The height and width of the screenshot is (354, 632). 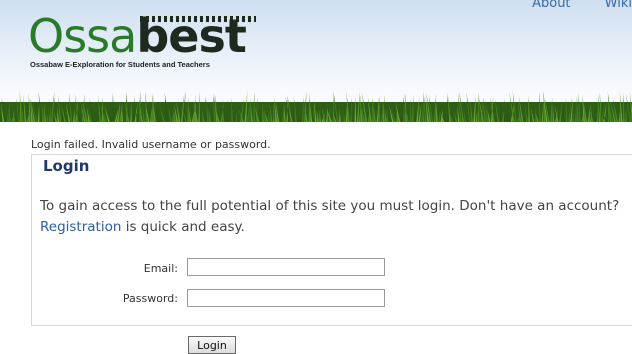 What do you see at coordinates (551, 5) in the screenshot?
I see `nav-link-about: About` at bounding box center [551, 5].